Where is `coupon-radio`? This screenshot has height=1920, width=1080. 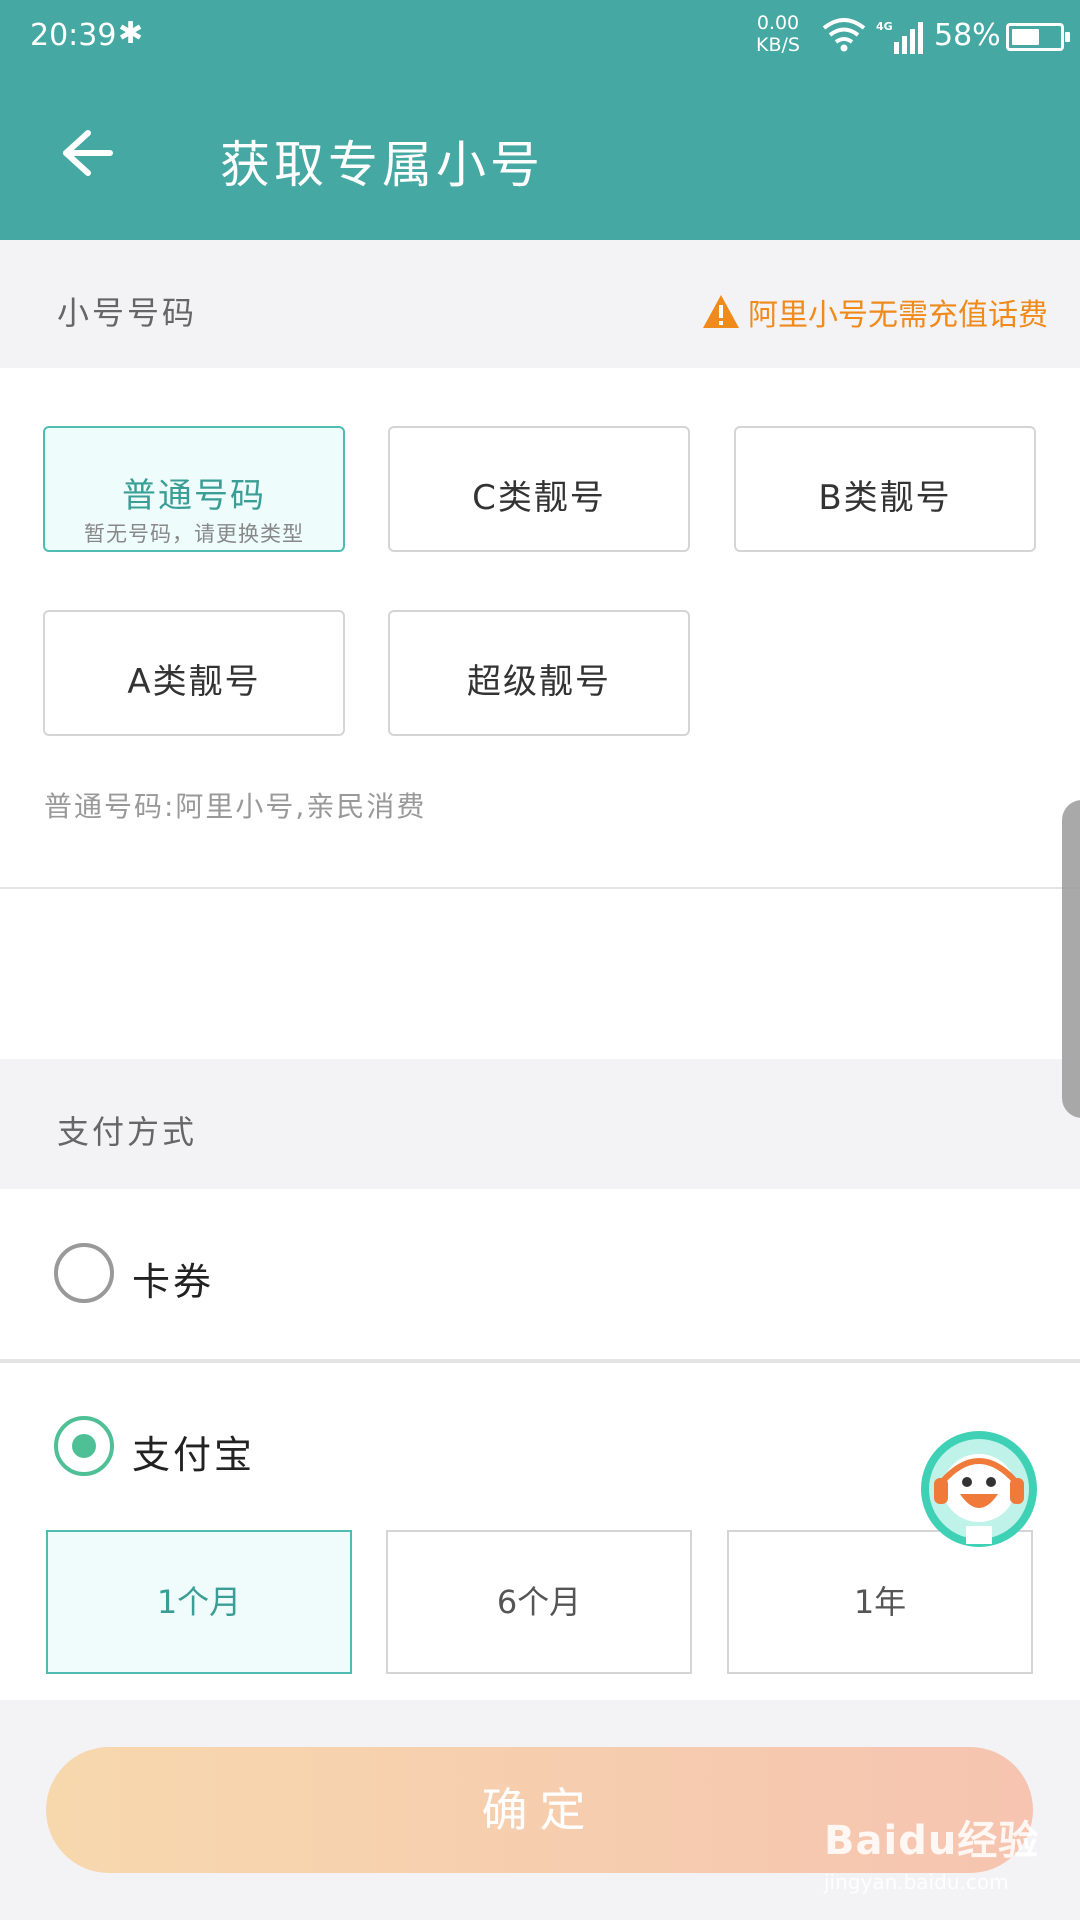
coupon-radio is located at coordinates (84, 1273).